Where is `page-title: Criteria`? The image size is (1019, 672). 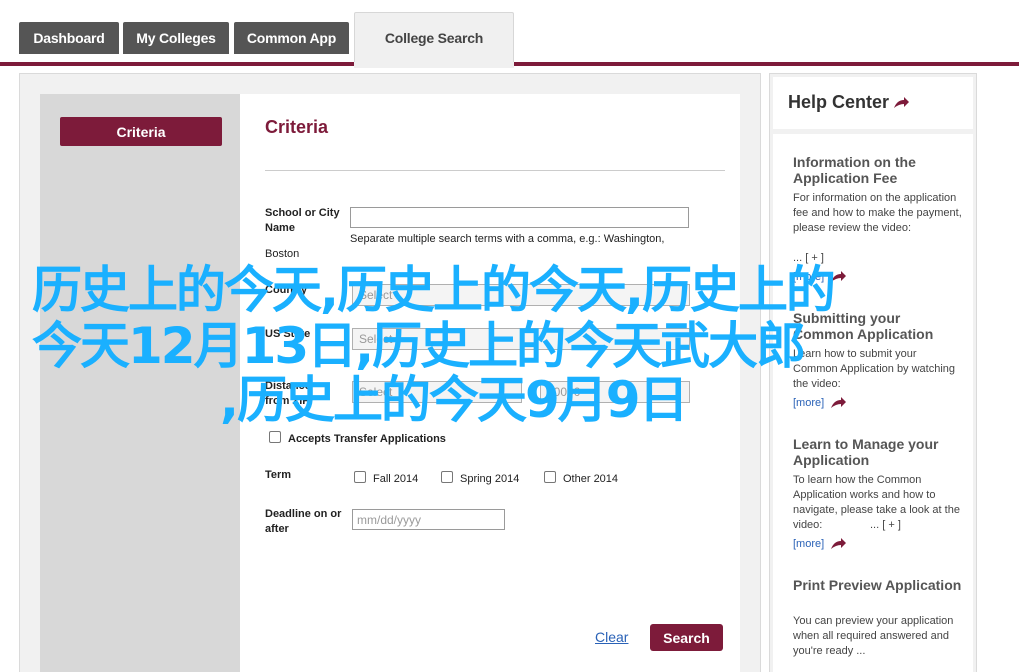
page-title: Criteria is located at coordinates (297, 127).